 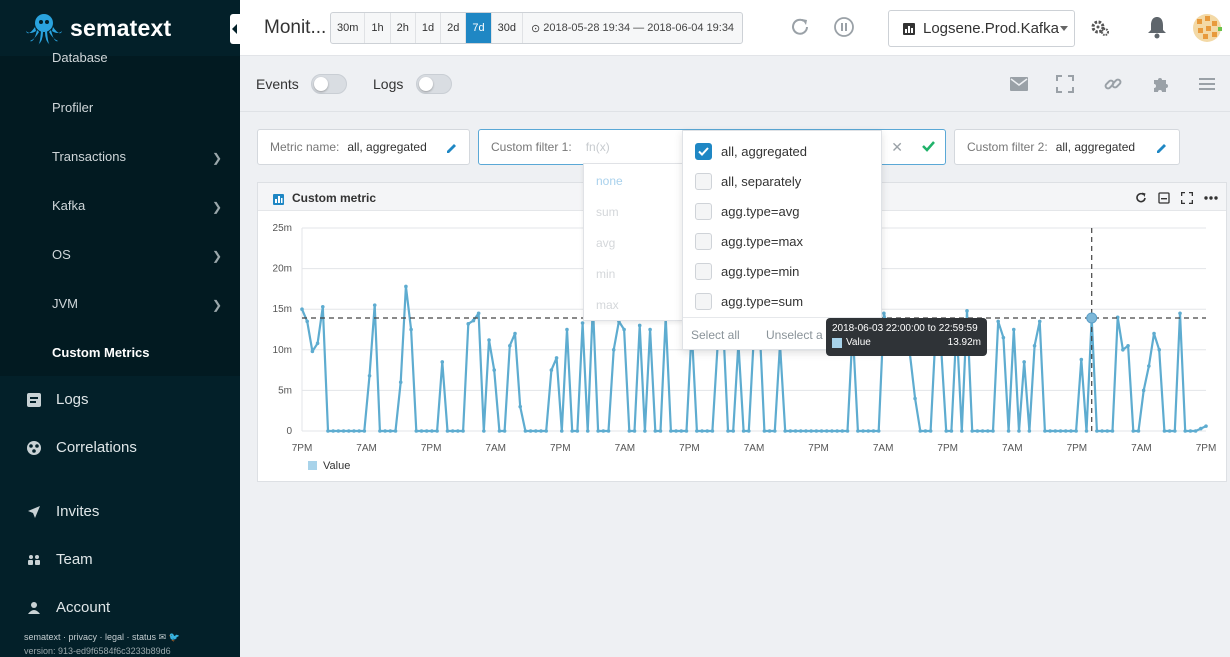 What do you see at coordinates (748, 181) in the screenshot?
I see `filter-option: all, separately` at bounding box center [748, 181].